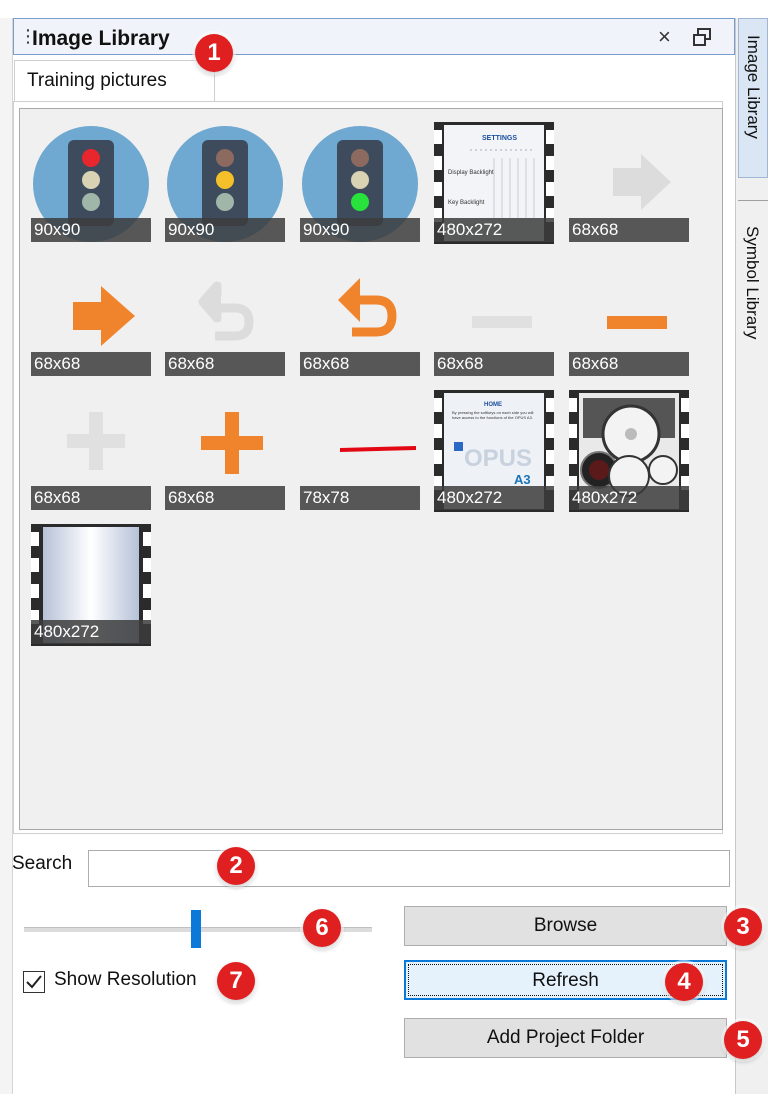 This screenshot has height=1094, width=768. Describe the element at coordinates (499, 138) in the screenshot. I see `settings-title-text: SETTINGS` at that location.